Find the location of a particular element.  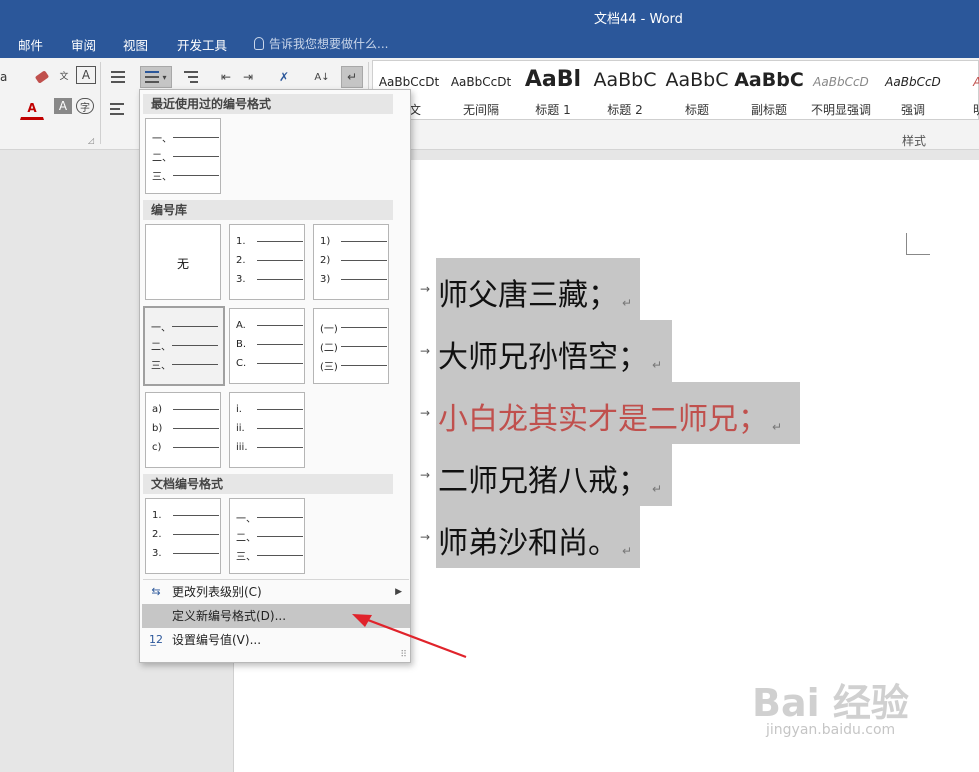

font-color-icon: A is located at coordinates (32, 109).